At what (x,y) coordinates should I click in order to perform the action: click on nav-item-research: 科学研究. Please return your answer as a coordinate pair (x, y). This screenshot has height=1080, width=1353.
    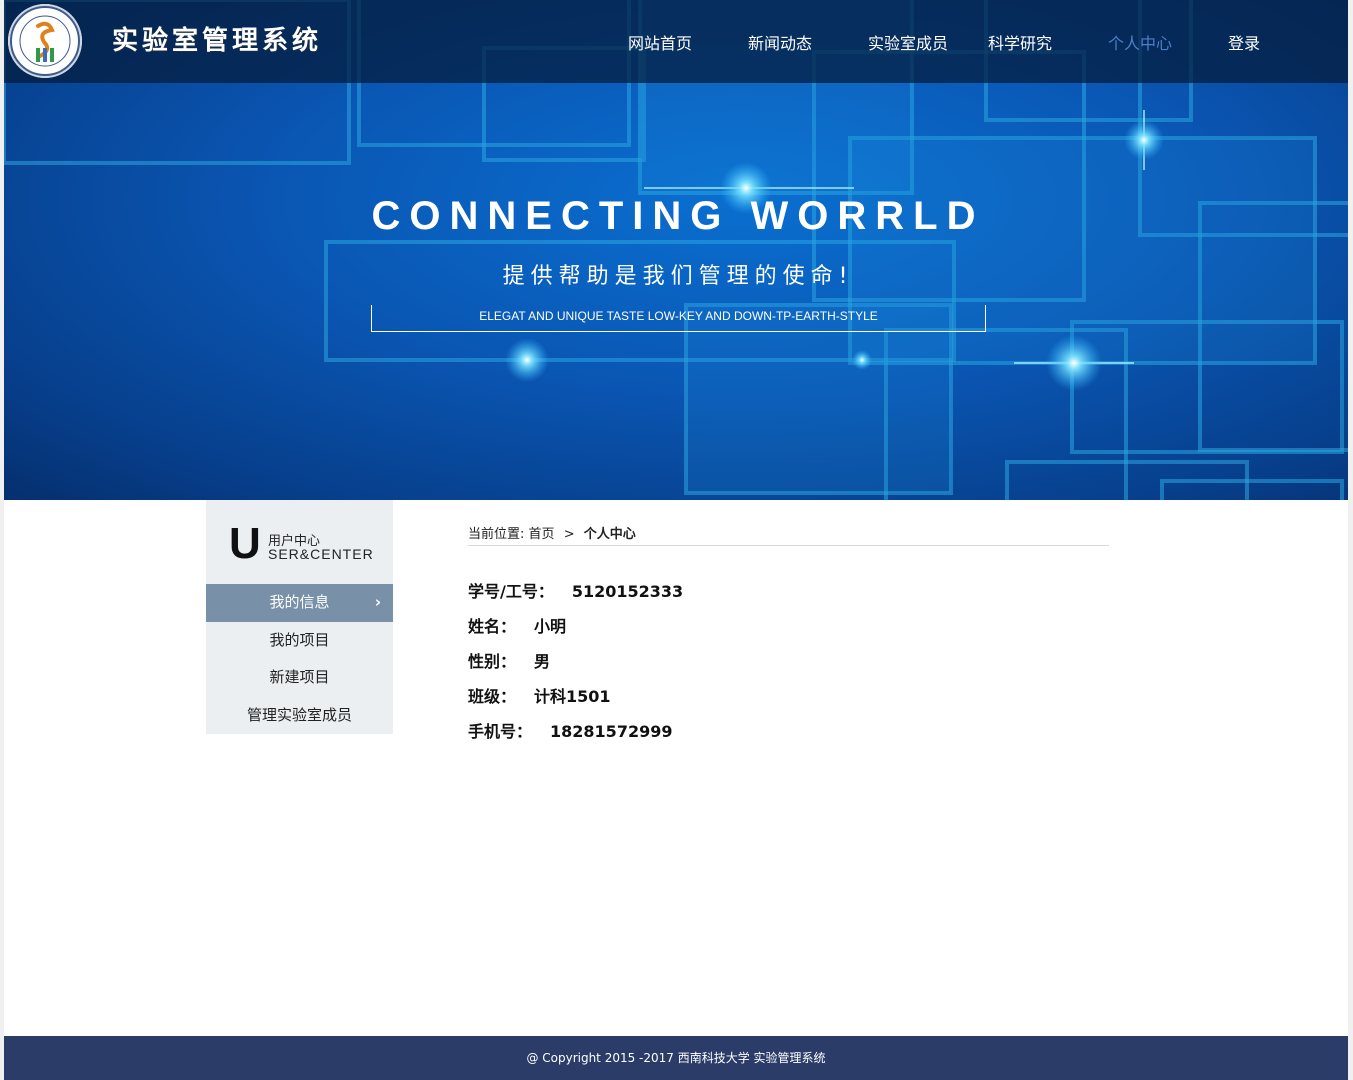
    Looking at the image, I should click on (1020, 42).